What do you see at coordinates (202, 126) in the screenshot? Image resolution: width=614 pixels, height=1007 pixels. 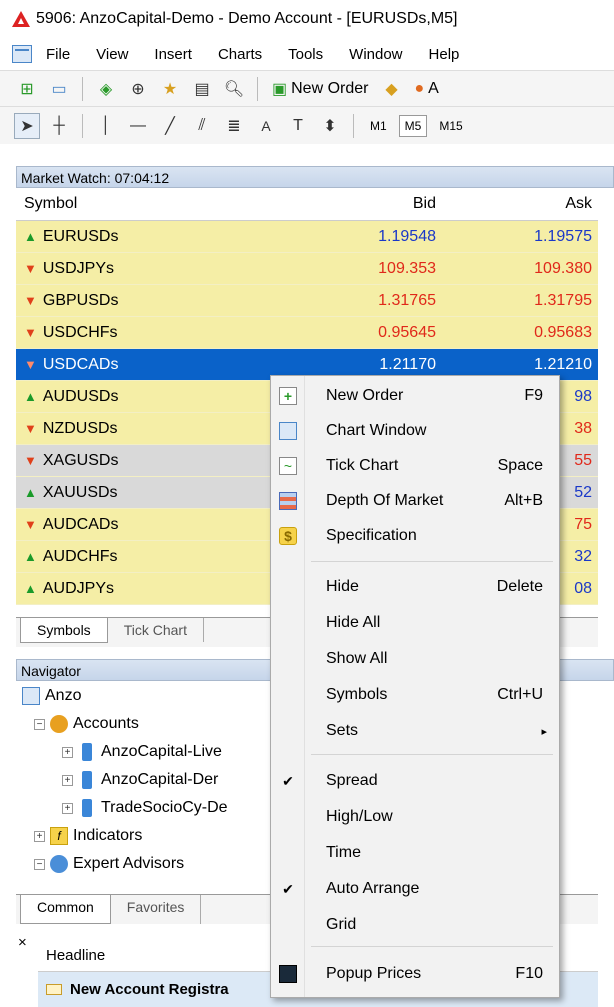 I see `channel-icon: ⫽` at bounding box center [202, 126].